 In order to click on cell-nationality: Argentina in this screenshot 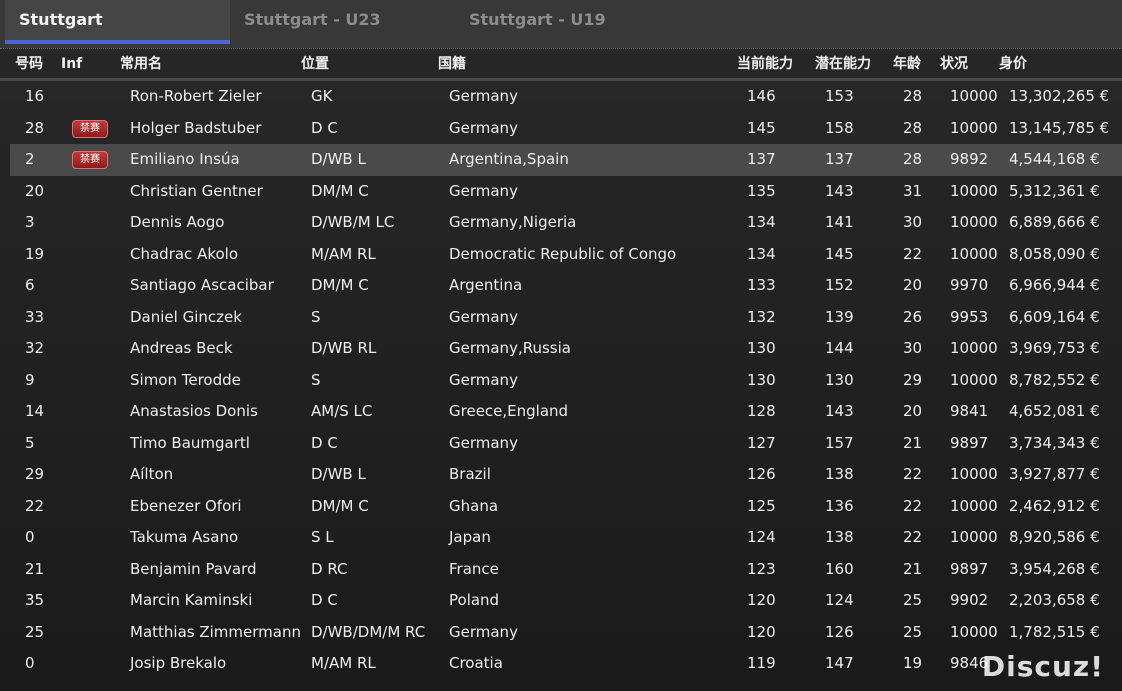, I will do `click(486, 285)`.